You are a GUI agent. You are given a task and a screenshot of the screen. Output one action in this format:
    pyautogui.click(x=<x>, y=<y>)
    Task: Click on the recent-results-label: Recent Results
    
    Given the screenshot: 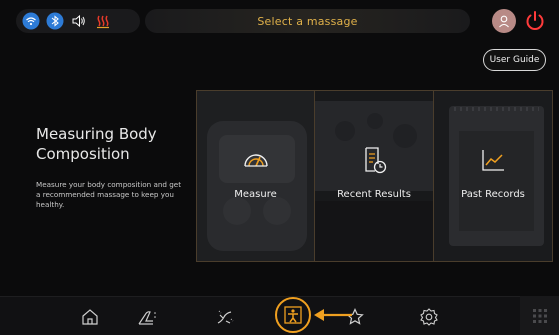 What is the action you would take?
    pyautogui.click(x=374, y=194)
    